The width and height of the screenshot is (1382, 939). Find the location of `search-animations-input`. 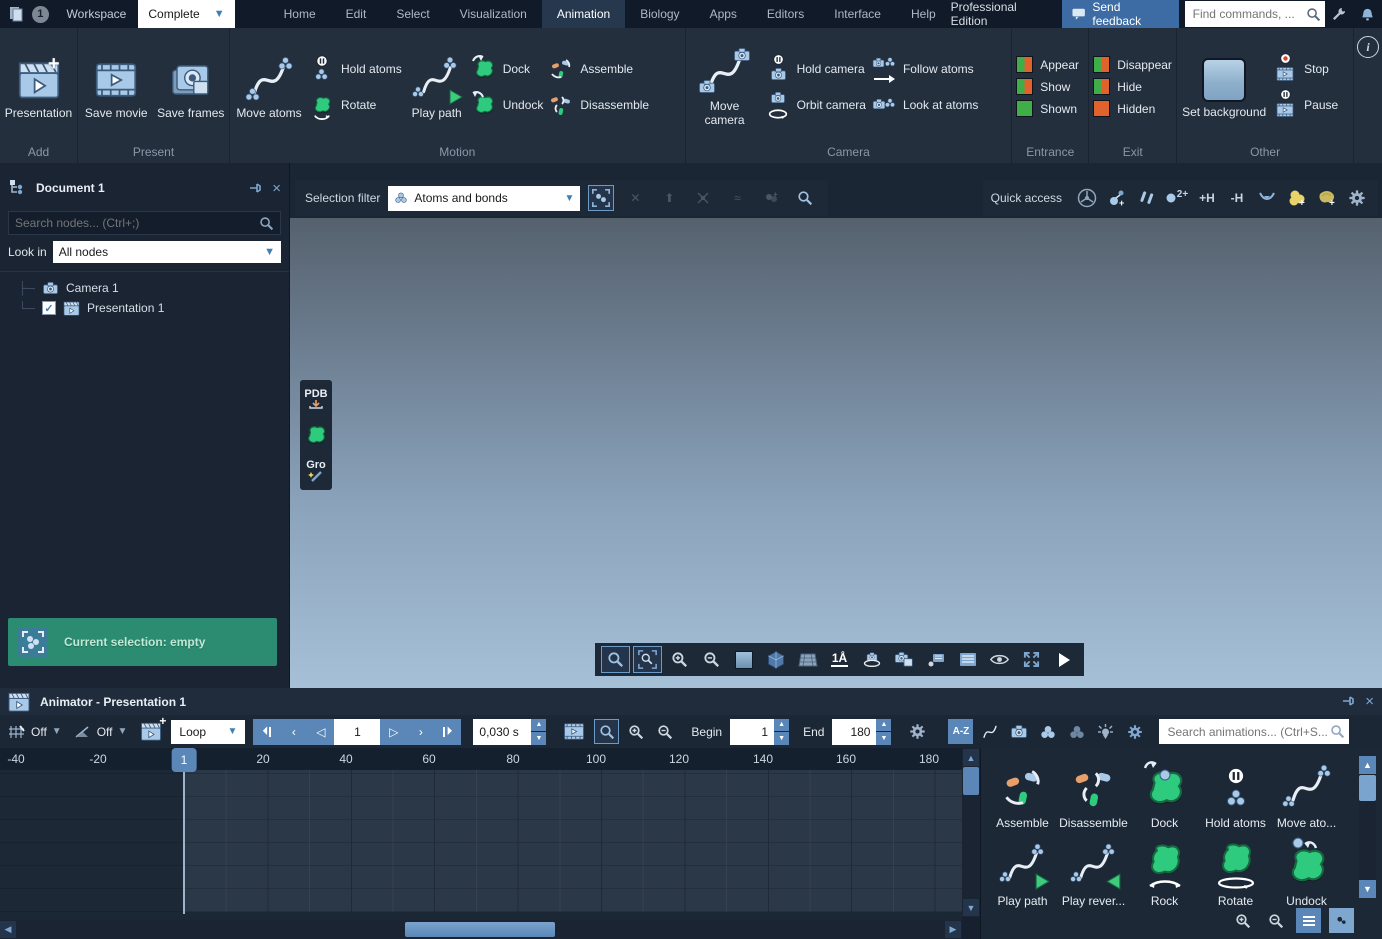

search-animations-input is located at coordinates (1249, 731).